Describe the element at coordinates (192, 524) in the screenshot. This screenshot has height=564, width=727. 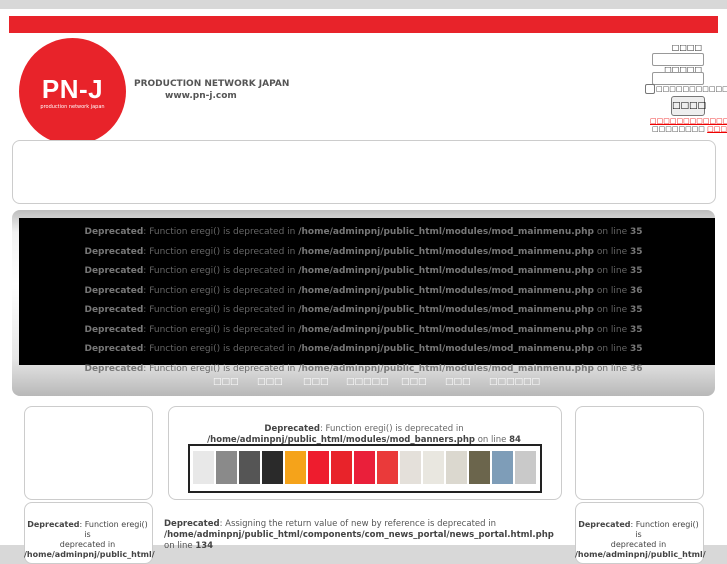
I see `news-warning-label: Deprecated` at that location.